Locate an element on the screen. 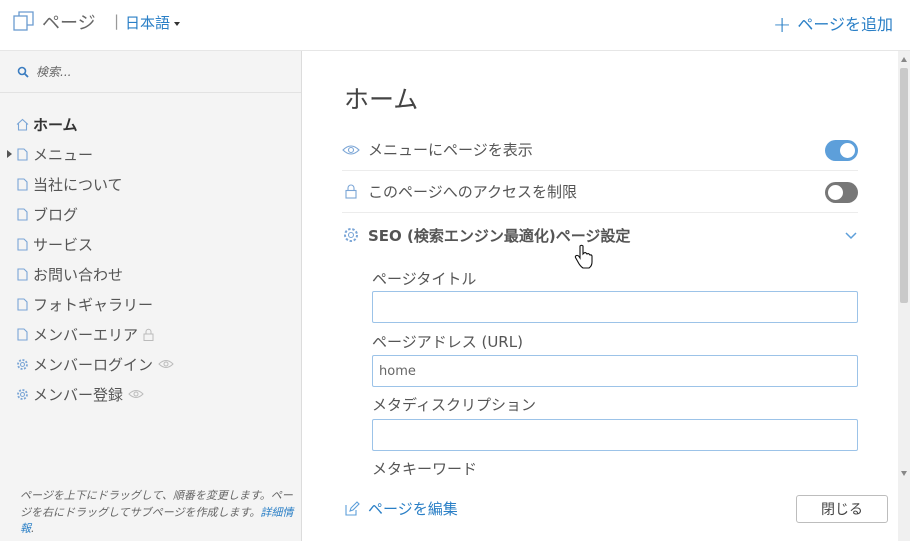  sidebar-item-label: メンバーログイン is located at coordinates (93, 364).